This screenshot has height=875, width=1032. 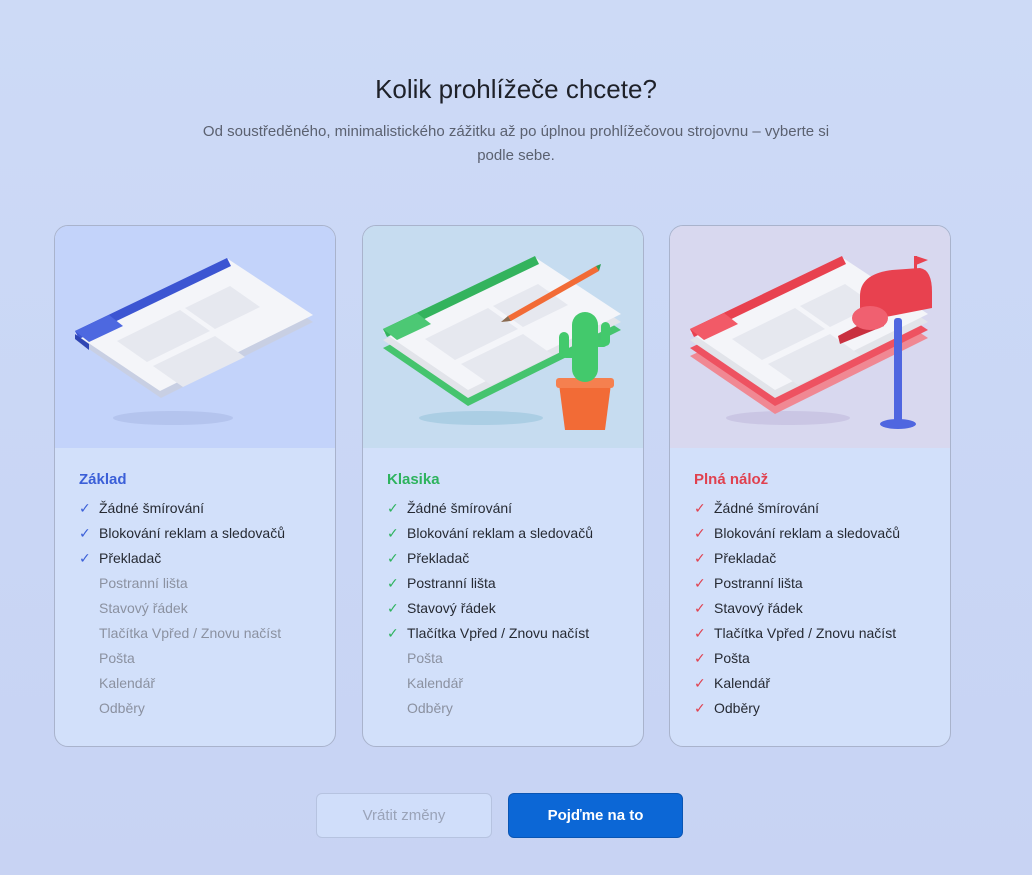 What do you see at coordinates (413, 479) in the screenshot?
I see `plan-name: Klasika` at bounding box center [413, 479].